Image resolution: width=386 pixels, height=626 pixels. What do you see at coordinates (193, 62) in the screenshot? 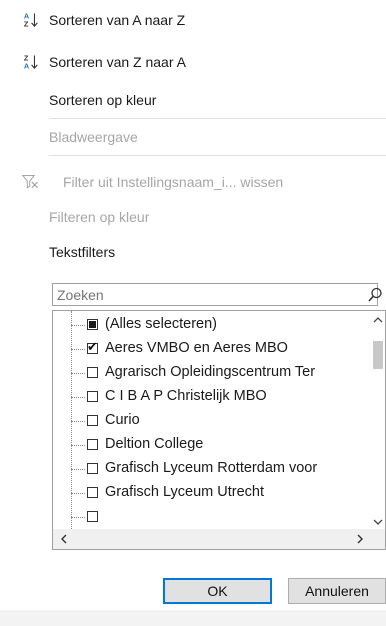
I see `sort-z-to-a-item: Z A Sorteren van Z naar A` at bounding box center [193, 62].